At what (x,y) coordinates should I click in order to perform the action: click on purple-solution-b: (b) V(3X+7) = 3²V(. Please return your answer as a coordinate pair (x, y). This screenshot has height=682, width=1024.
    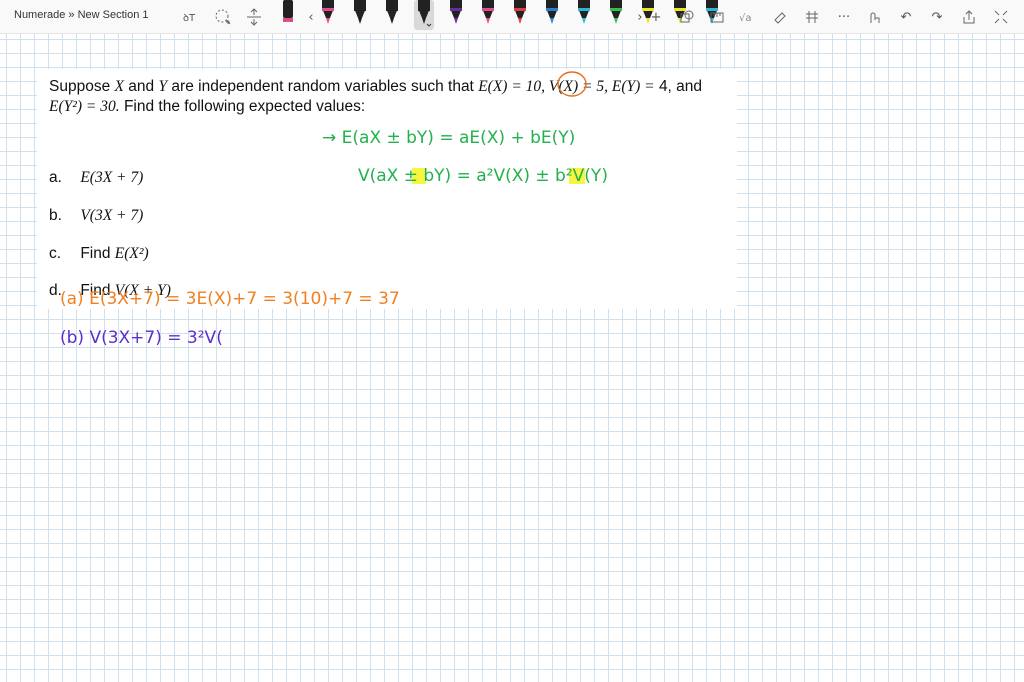
    Looking at the image, I should click on (141, 338).